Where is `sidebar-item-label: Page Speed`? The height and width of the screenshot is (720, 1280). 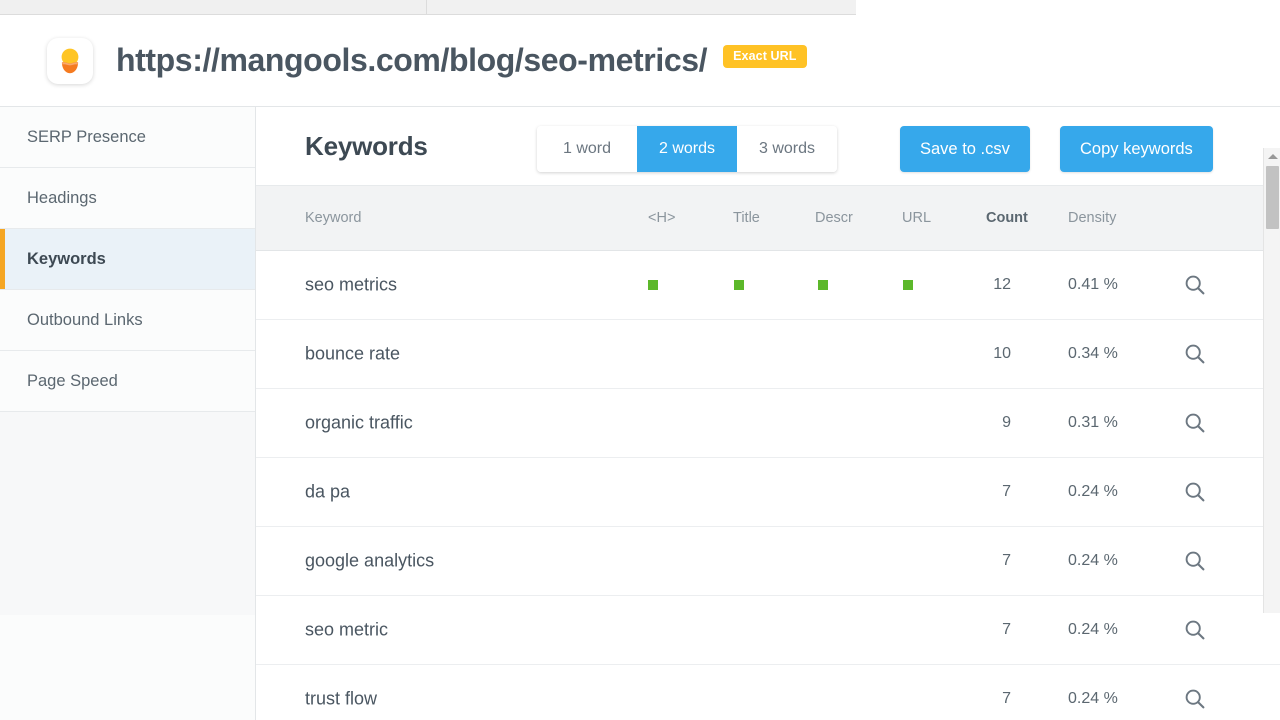
sidebar-item-label: Page Speed is located at coordinates (72, 380).